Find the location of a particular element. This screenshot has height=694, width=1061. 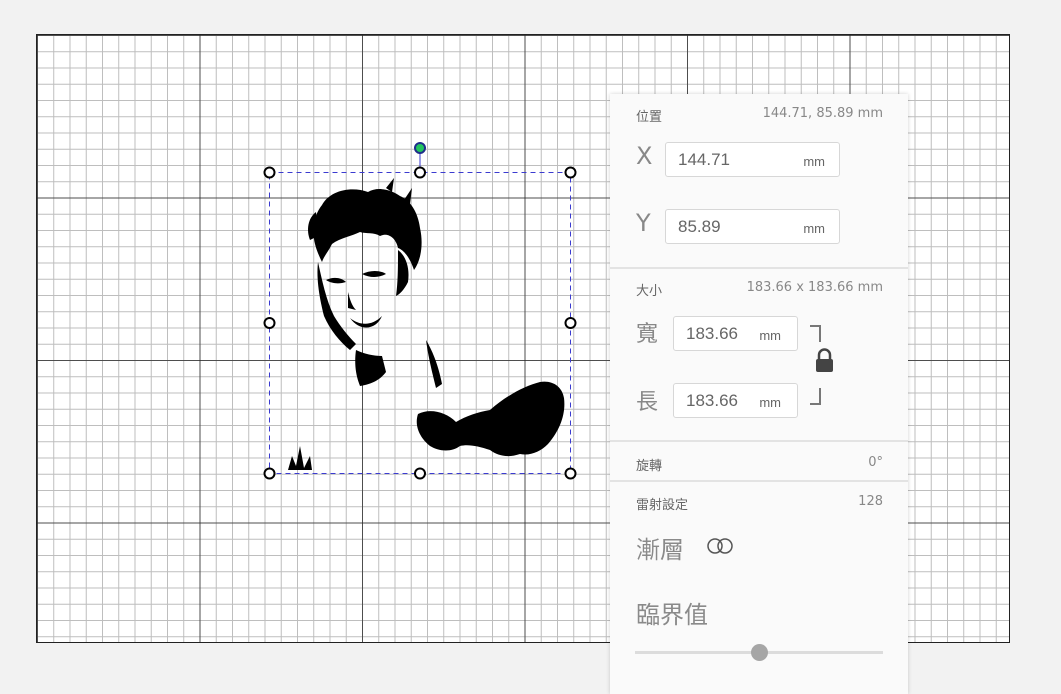

toggle-icon is located at coordinates (720, 546).